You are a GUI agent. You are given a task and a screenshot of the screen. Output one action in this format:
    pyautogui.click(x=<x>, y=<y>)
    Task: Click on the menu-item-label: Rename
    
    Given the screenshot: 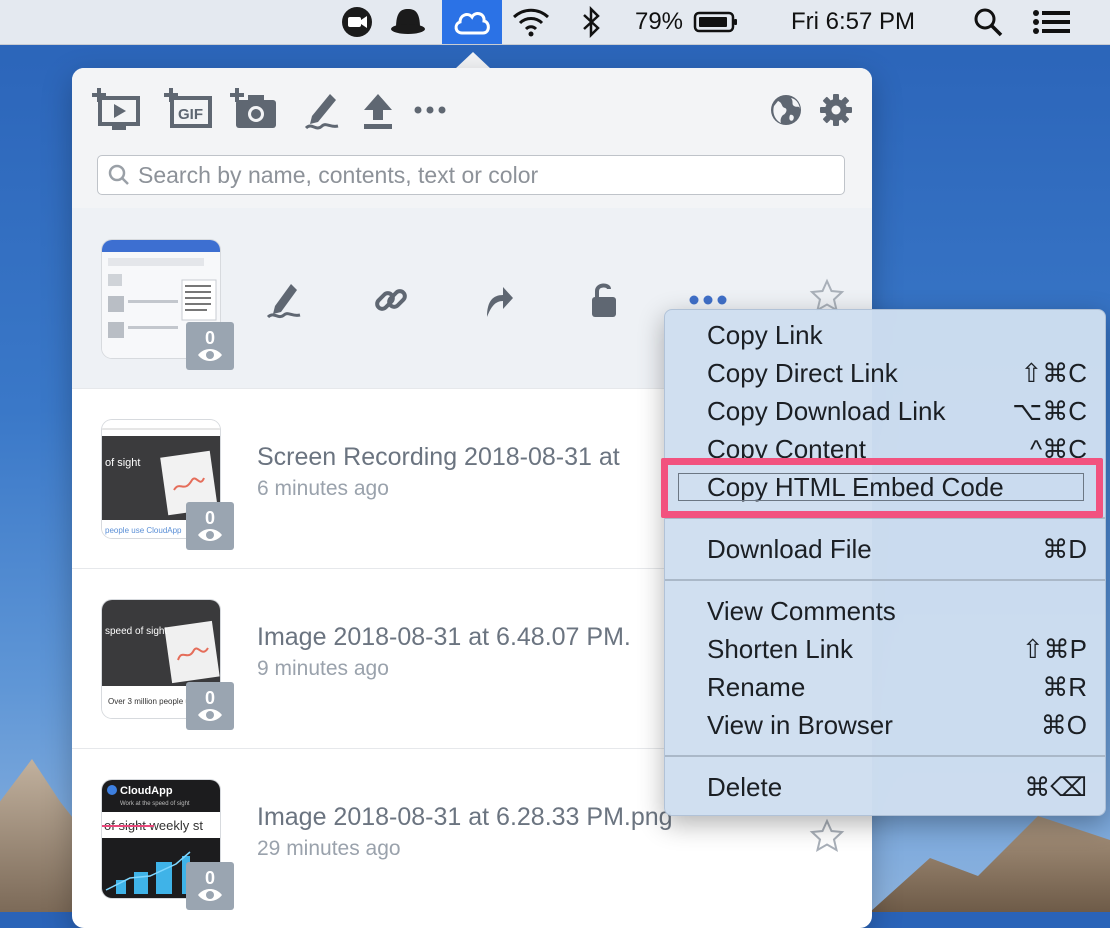 What is the action you would take?
    pyautogui.click(x=756, y=687)
    